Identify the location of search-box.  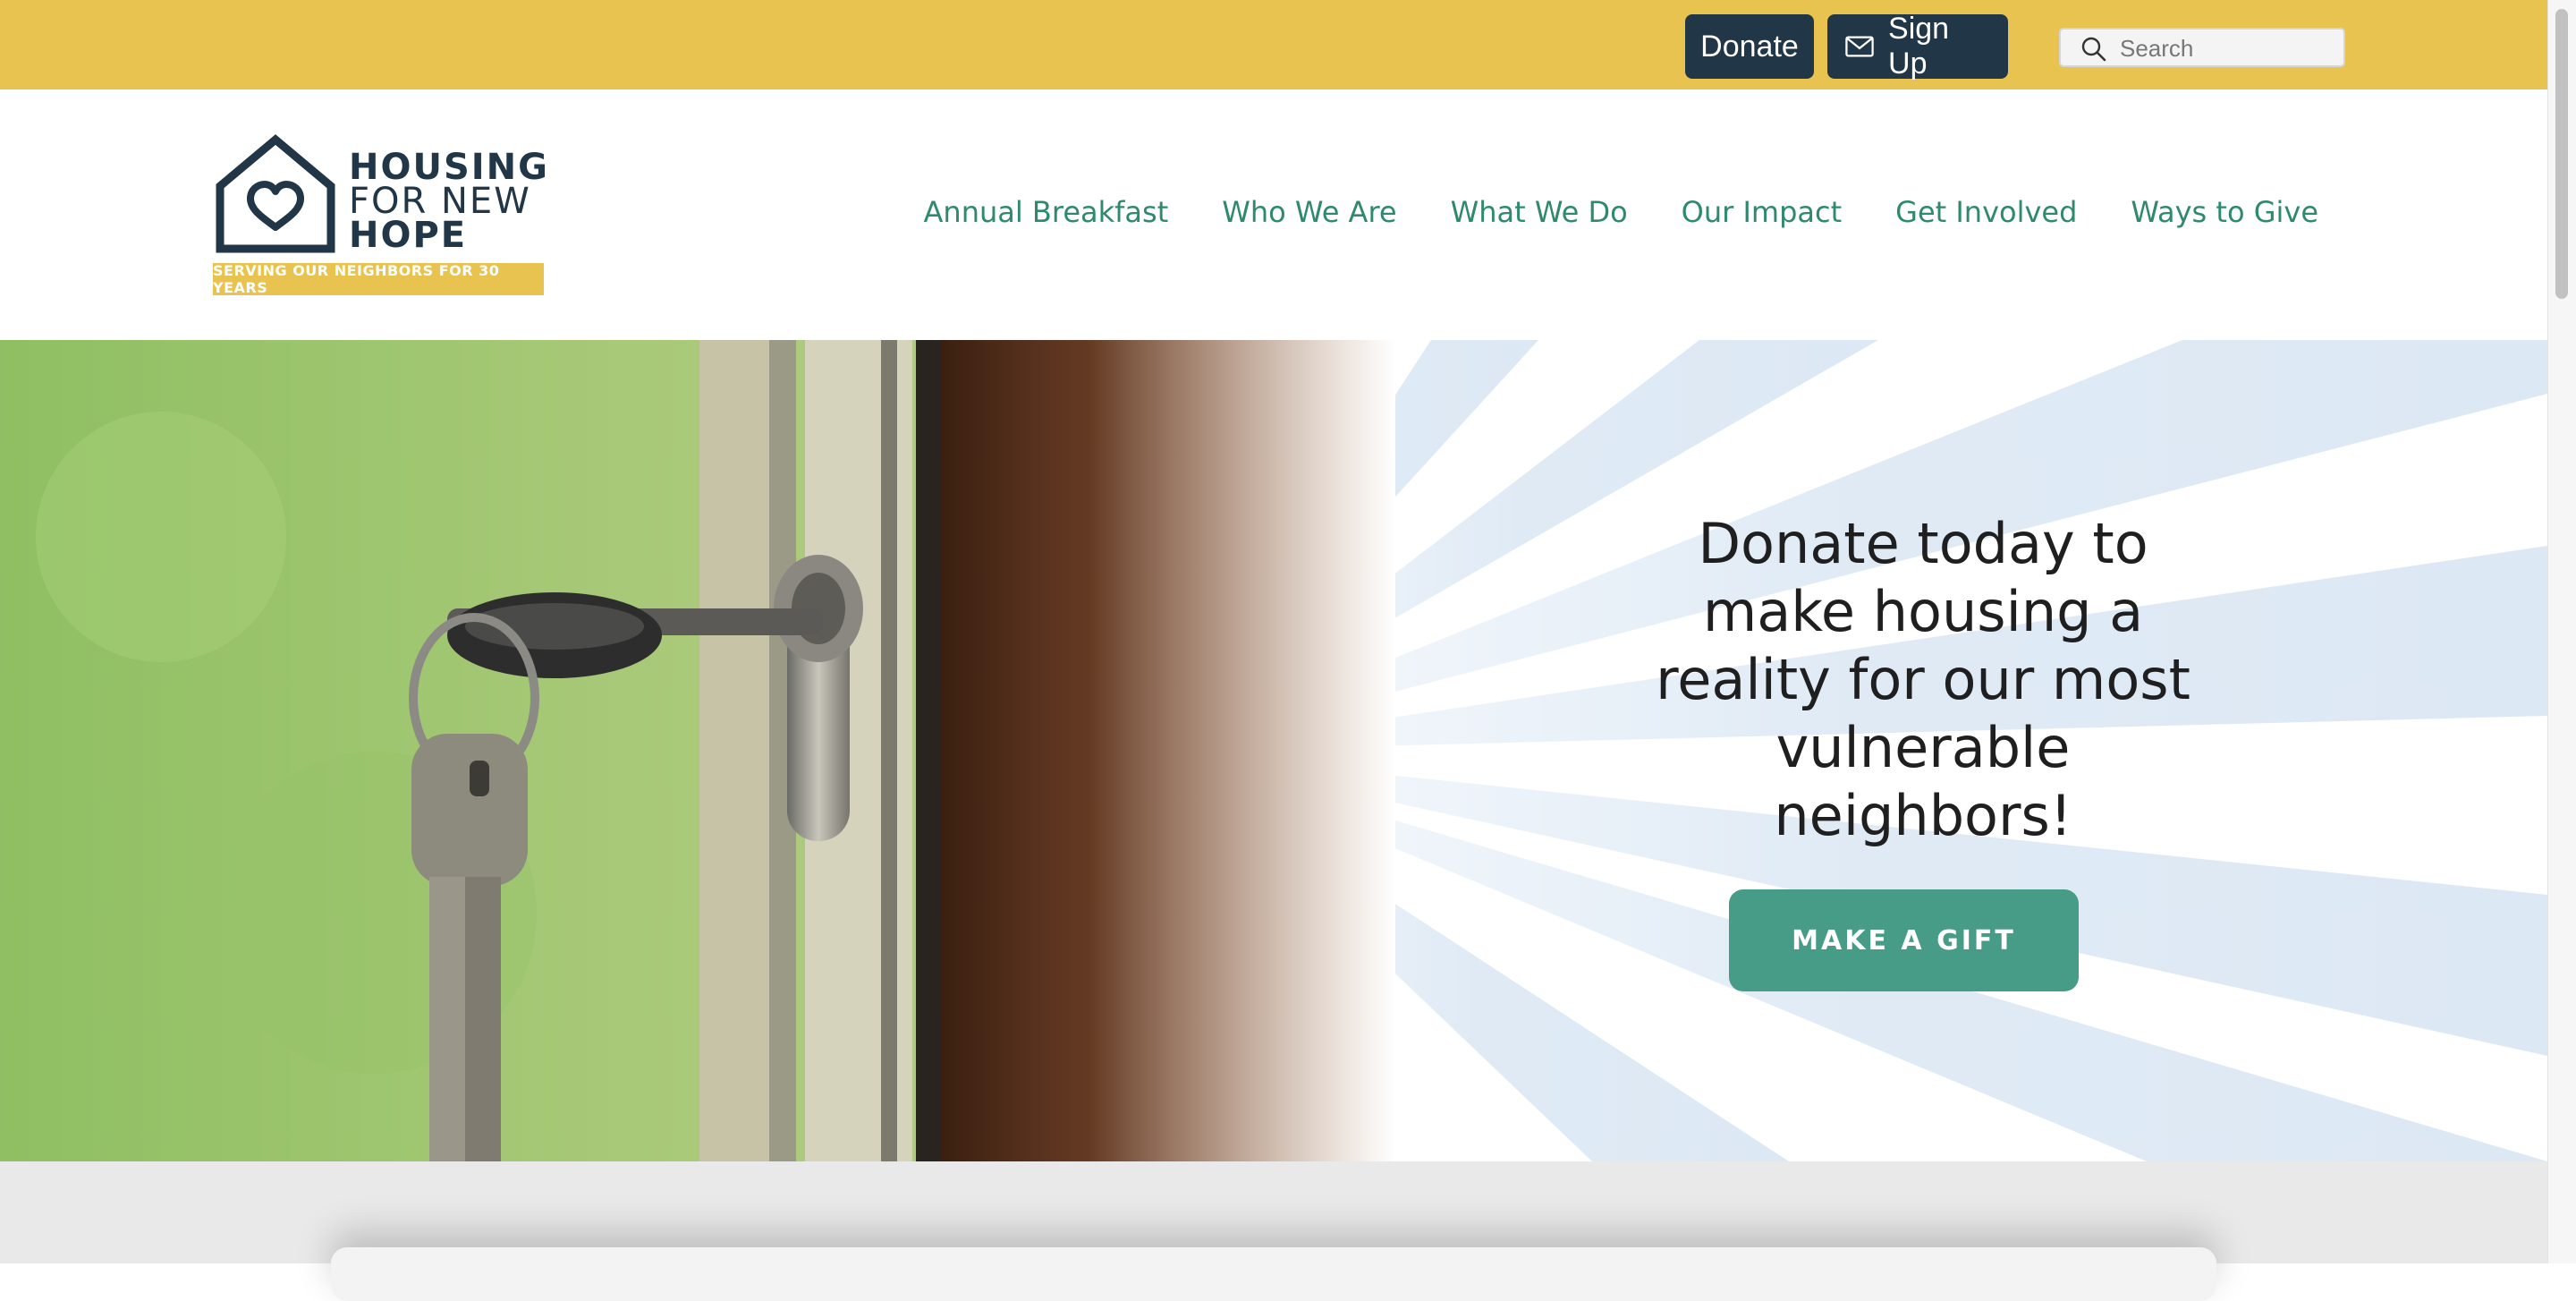
(2202, 47).